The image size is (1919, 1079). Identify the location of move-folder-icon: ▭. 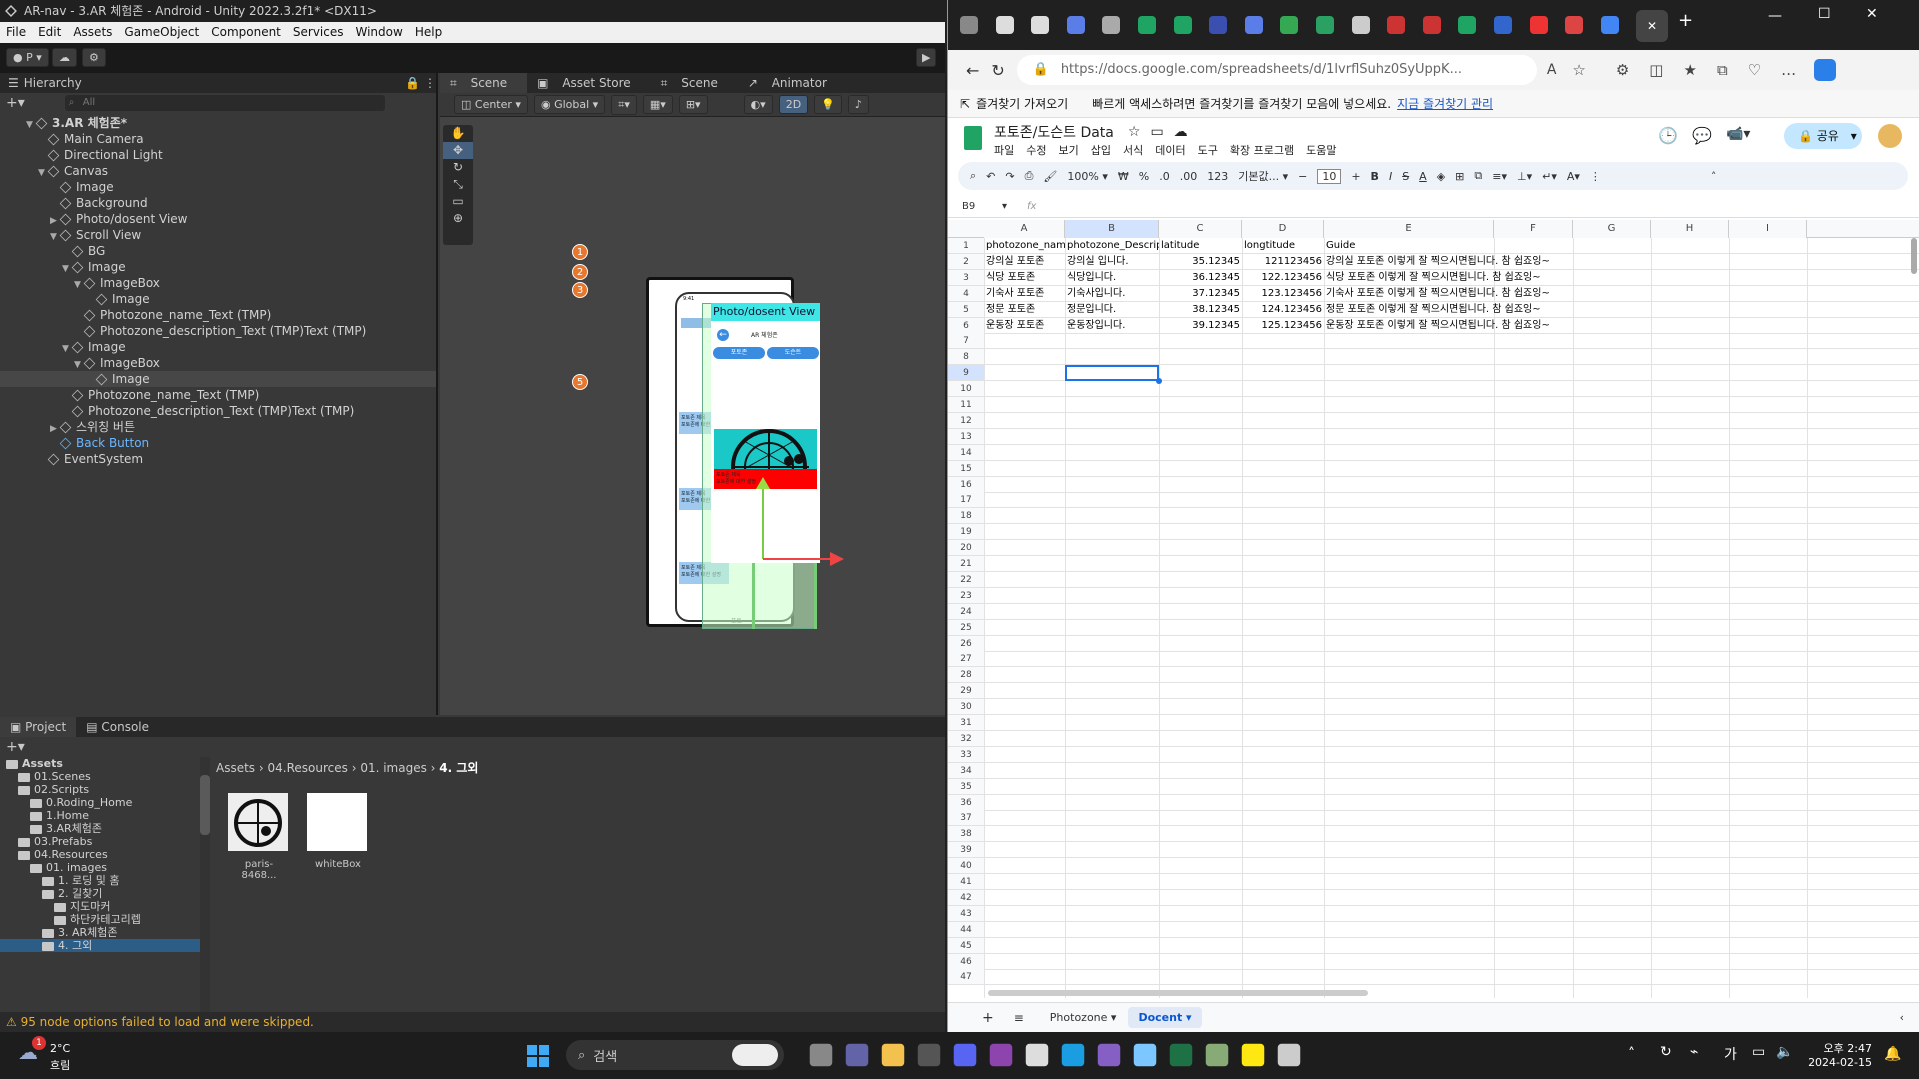
(1156, 132).